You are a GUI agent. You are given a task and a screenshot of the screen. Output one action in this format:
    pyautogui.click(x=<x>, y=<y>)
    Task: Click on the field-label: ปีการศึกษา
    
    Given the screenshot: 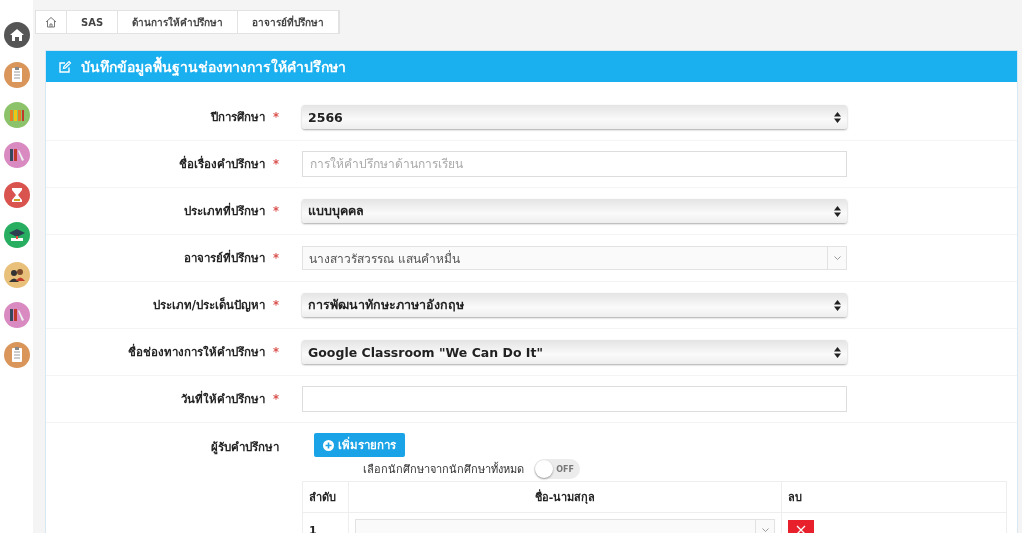 What is the action you would take?
    pyautogui.click(x=237, y=117)
    